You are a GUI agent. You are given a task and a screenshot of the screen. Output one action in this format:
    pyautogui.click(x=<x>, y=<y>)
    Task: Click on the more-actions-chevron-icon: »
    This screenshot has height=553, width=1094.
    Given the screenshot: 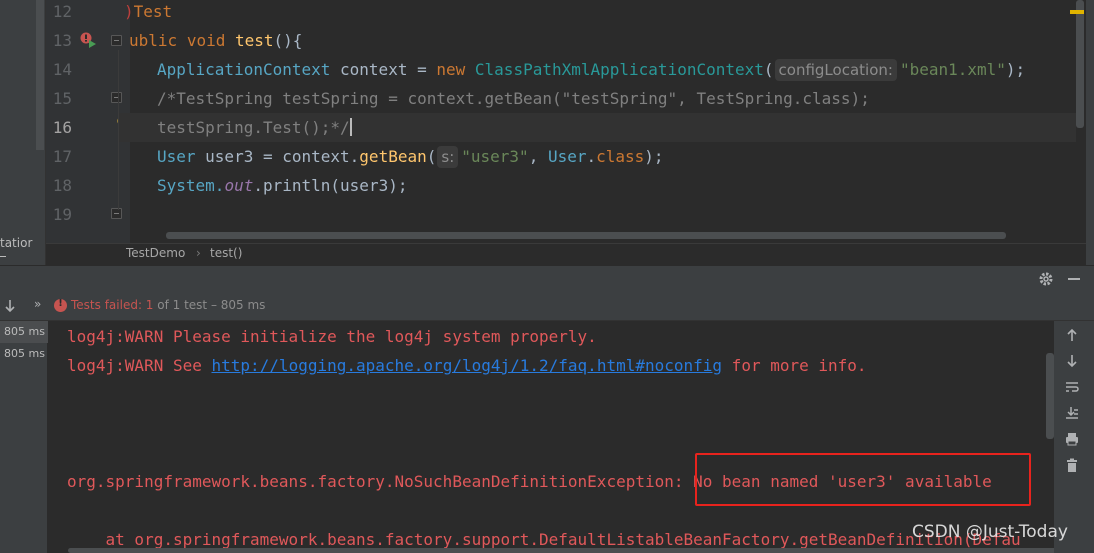 What is the action you would take?
    pyautogui.click(x=37, y=304)
    